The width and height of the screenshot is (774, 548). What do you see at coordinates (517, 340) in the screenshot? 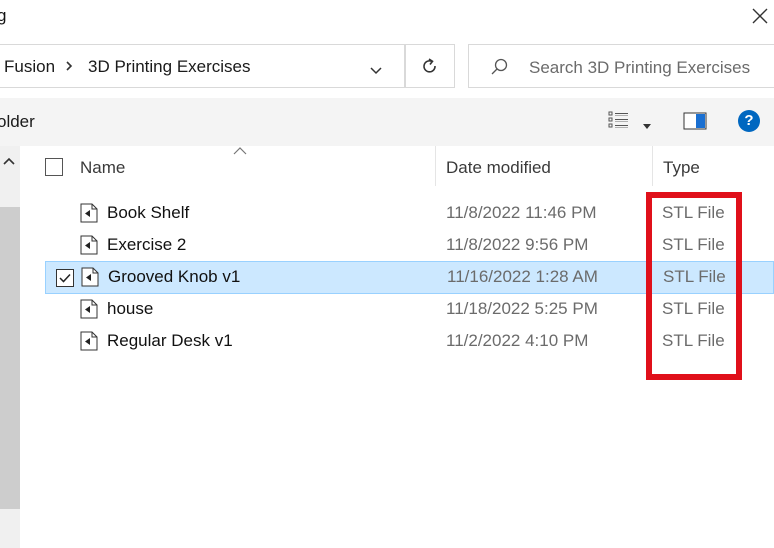
I see `file-date-modified: 11/2/2022 4:10 PM` at bounding box center [517, 340].